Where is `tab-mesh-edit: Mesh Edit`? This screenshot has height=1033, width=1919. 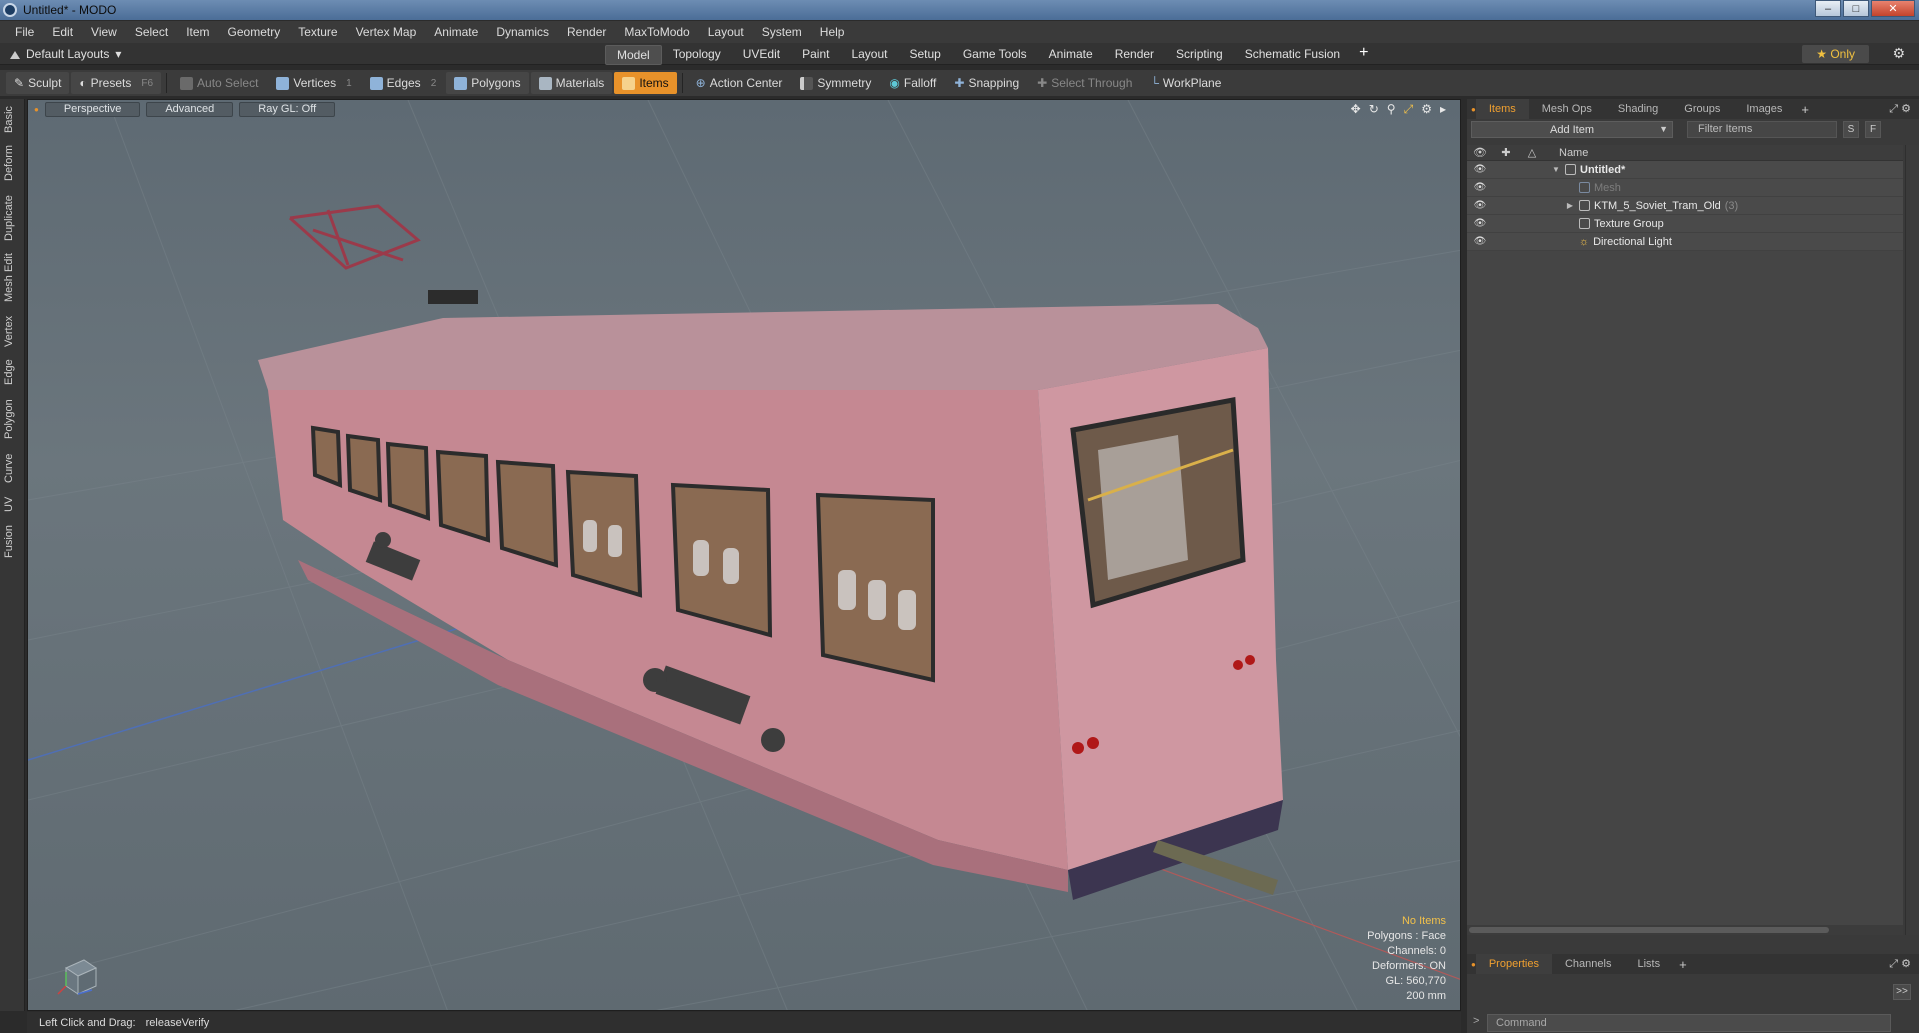
tab-mesh-edit: Mesh Edit is located at coordinates (12, 278).